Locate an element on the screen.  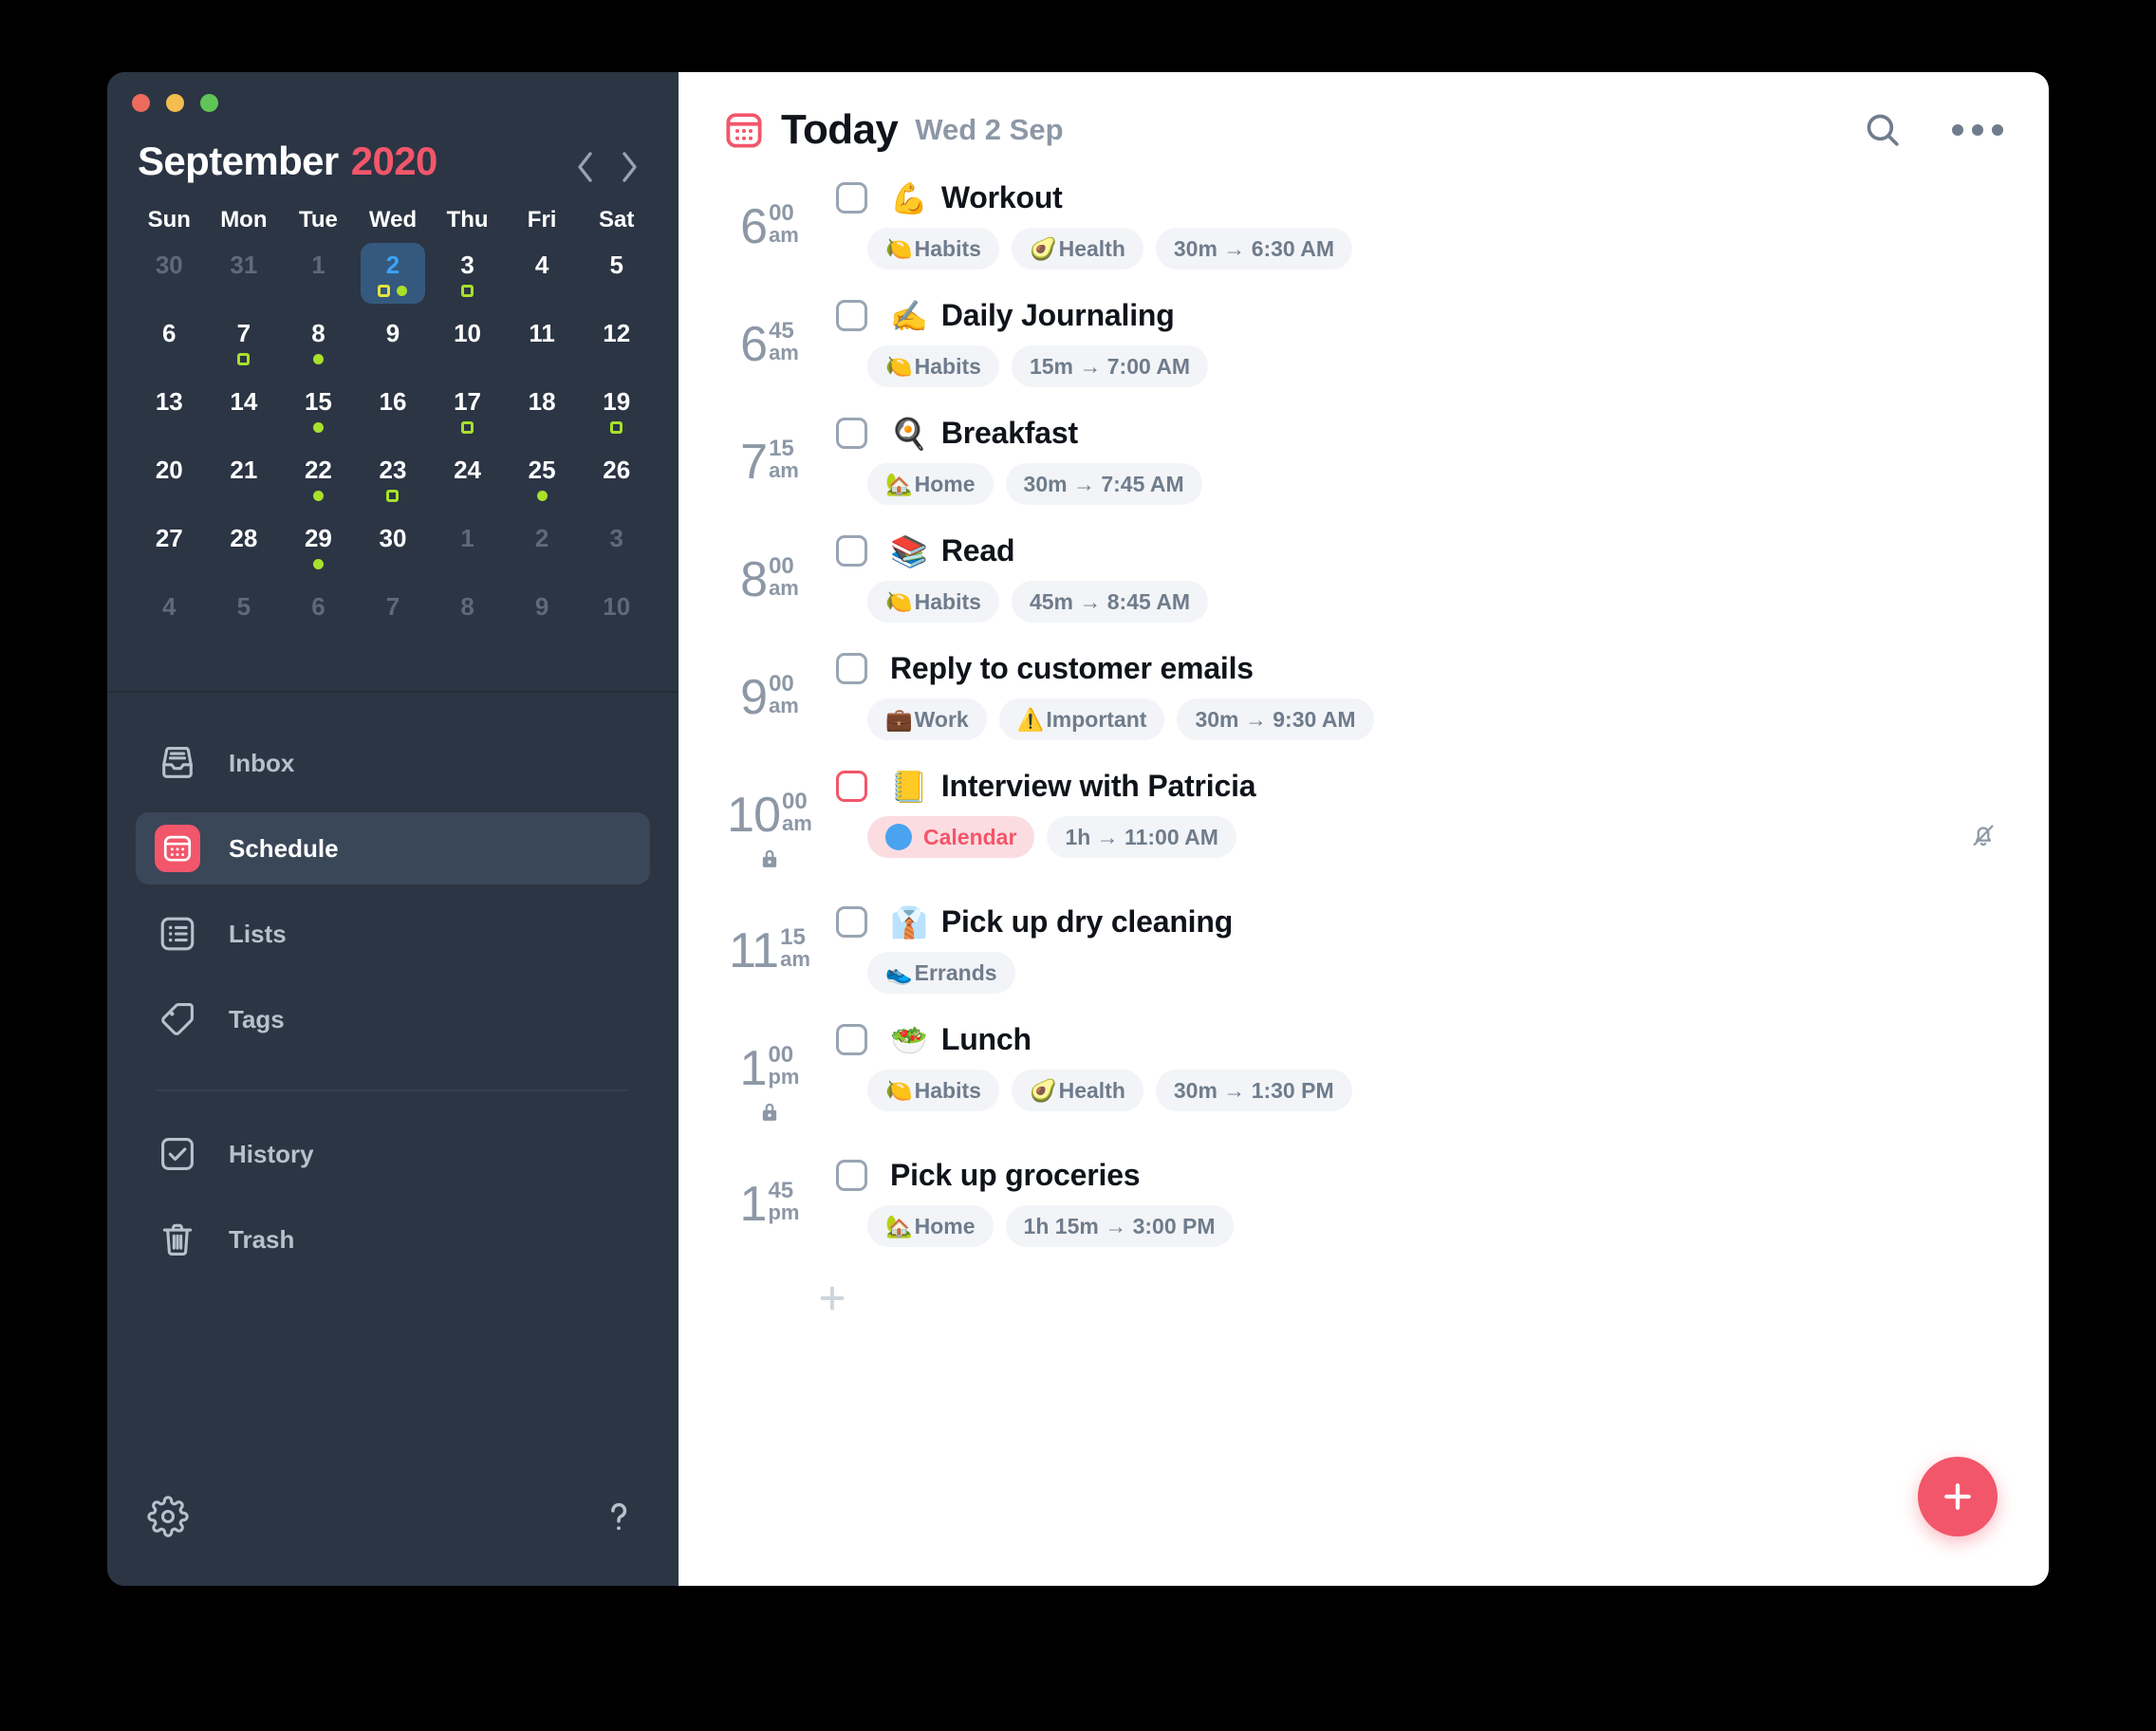
sidebar-item-inbox: Inbox is located at coordinates (393, 763).